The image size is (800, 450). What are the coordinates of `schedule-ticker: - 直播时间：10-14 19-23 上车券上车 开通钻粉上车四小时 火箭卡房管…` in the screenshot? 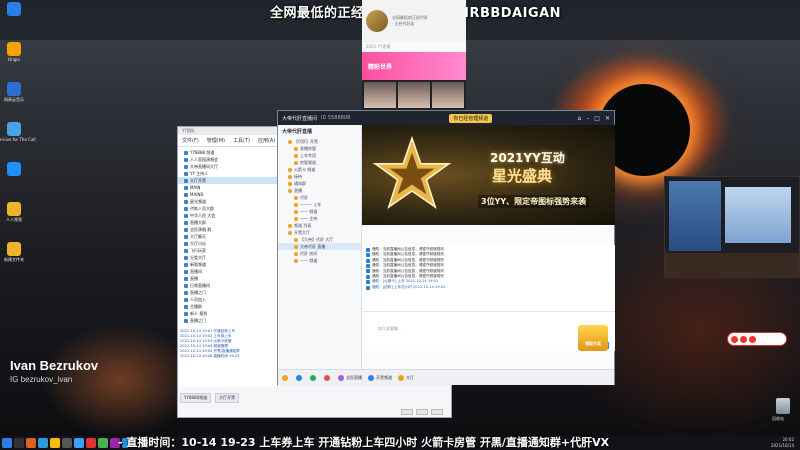 It's located at (364, 442).